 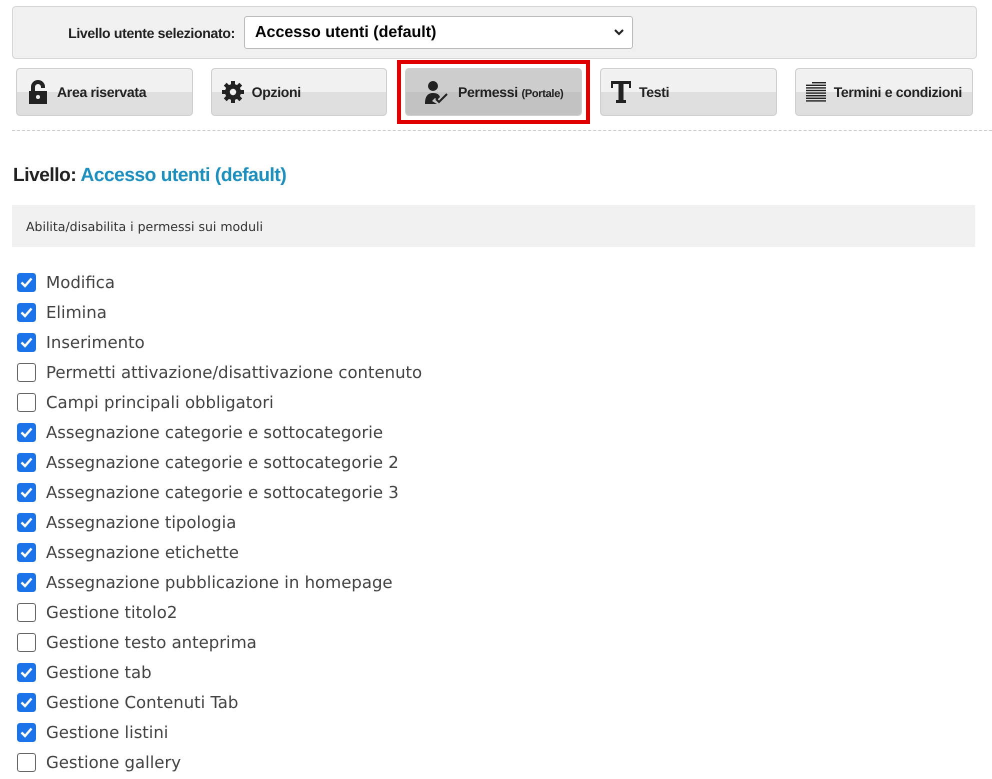 I want to click on permission-label: Elimina, so click(x=76, y=312).